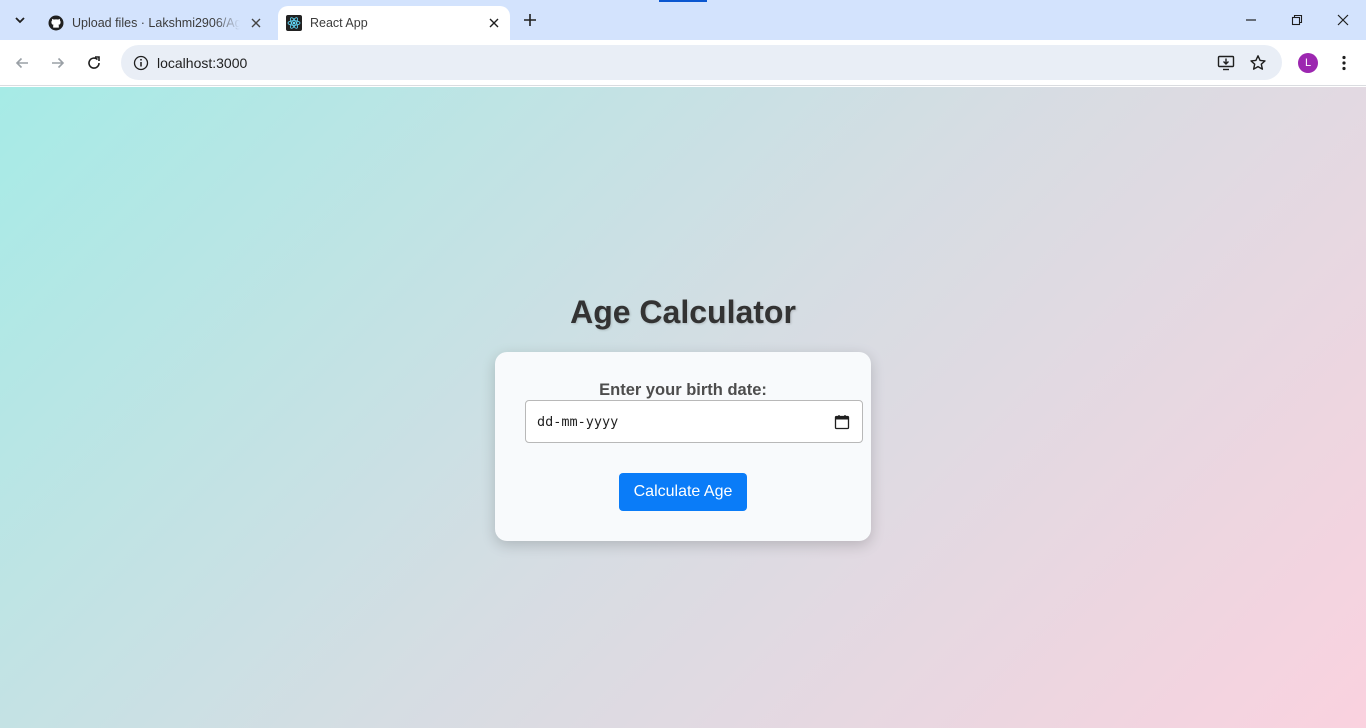 This screenshot has height=728, width=1366. I want to click on install-app-button, so click(1226, 63).